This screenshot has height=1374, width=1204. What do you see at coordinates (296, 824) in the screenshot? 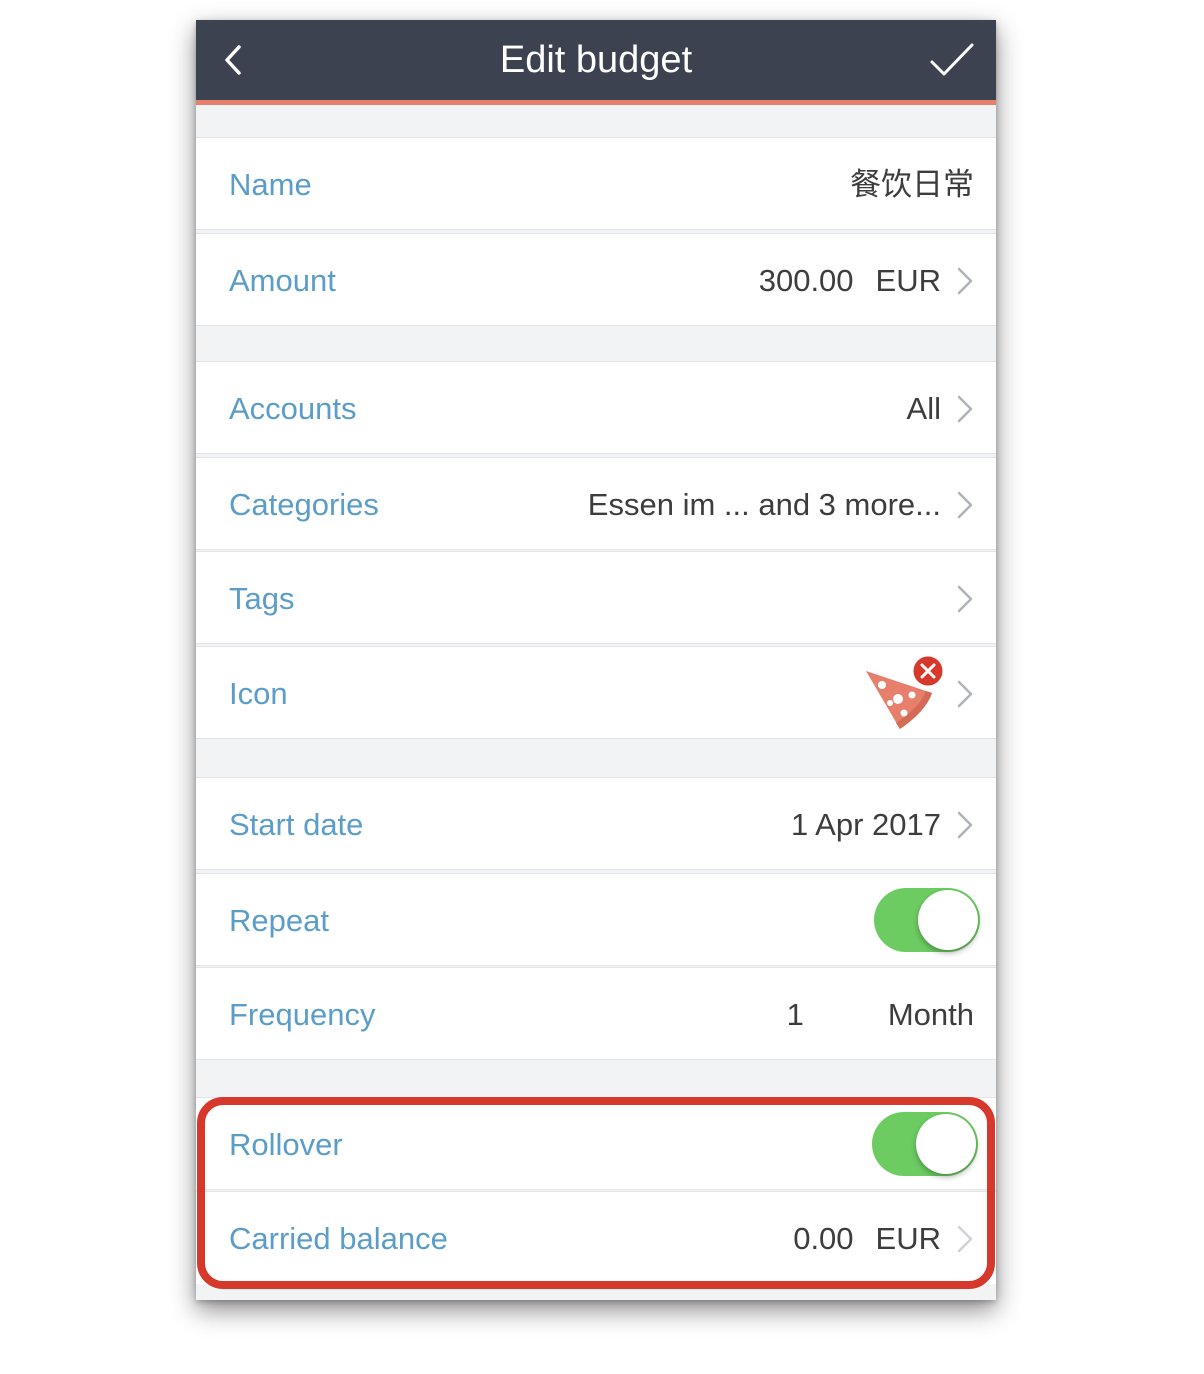
I see `start-date-label: Start date` at bounding box center [296, 824].